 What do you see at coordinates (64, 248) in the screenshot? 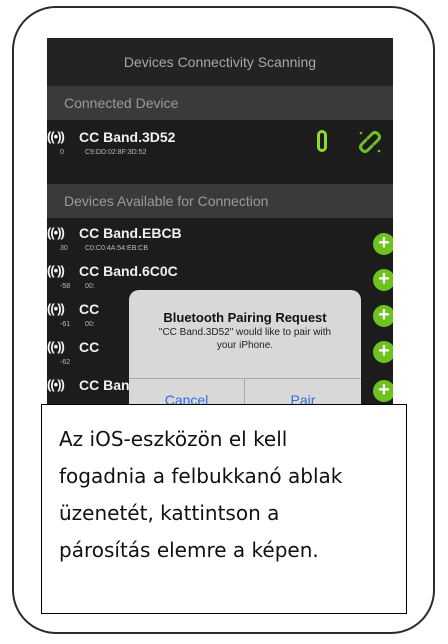
I see `device-rssi: 30` at bounding box center [64, 248].